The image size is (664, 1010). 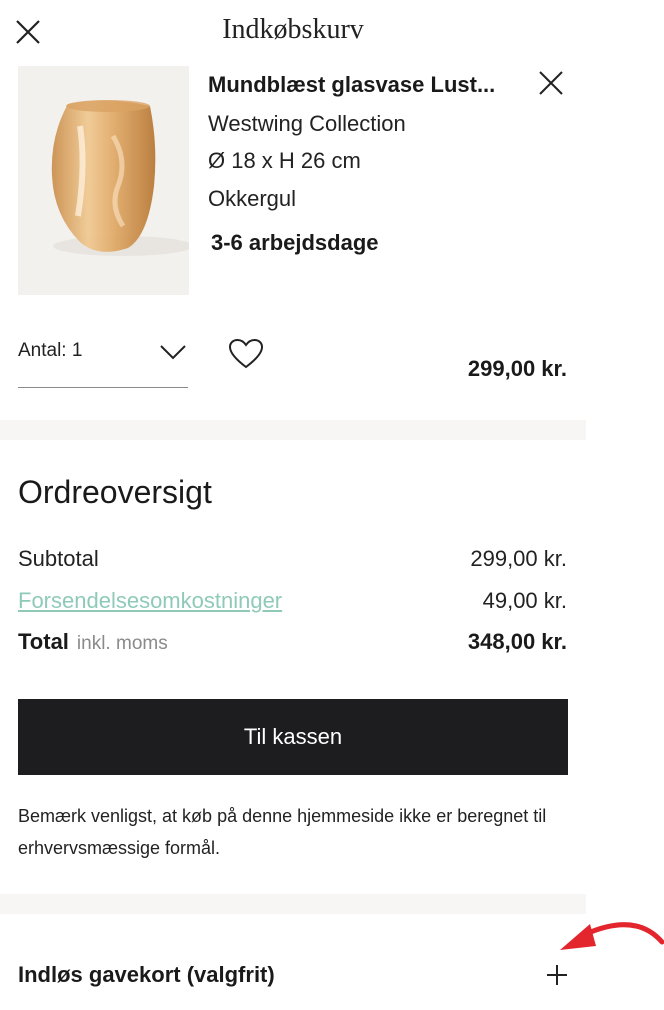 What do you see at coordinates (173, 352) in the screenshot?
I see `chevron-down-icon` at bounding box center [173, 352].